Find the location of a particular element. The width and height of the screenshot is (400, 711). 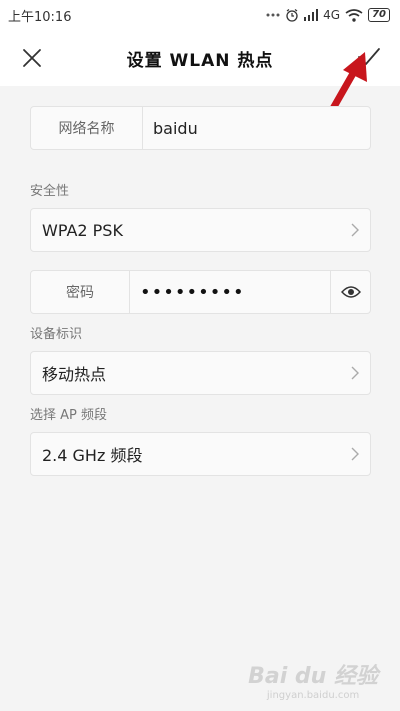

confirm-button is located at coordinates (369, 57).